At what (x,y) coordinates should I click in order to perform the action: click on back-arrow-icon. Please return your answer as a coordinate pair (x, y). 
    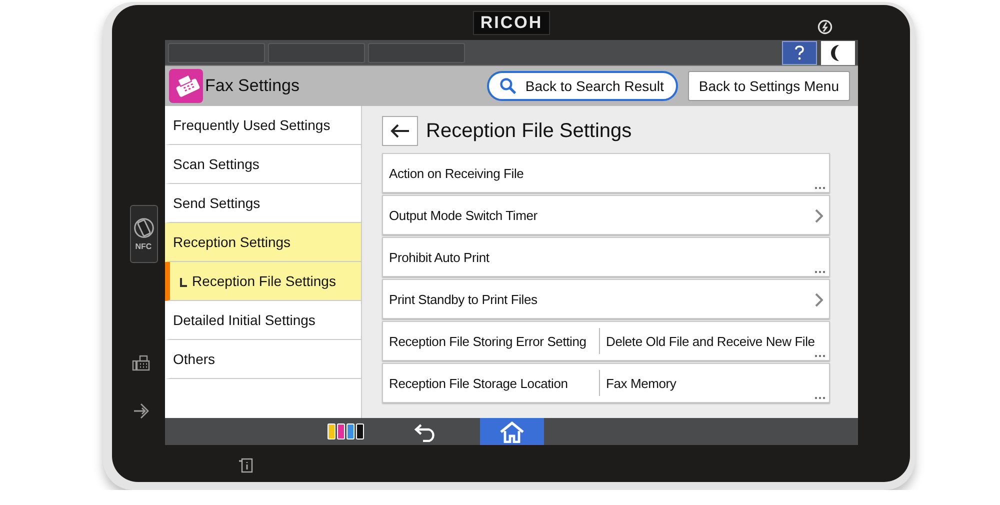
    Looking at the image, I should click on (400, 131).